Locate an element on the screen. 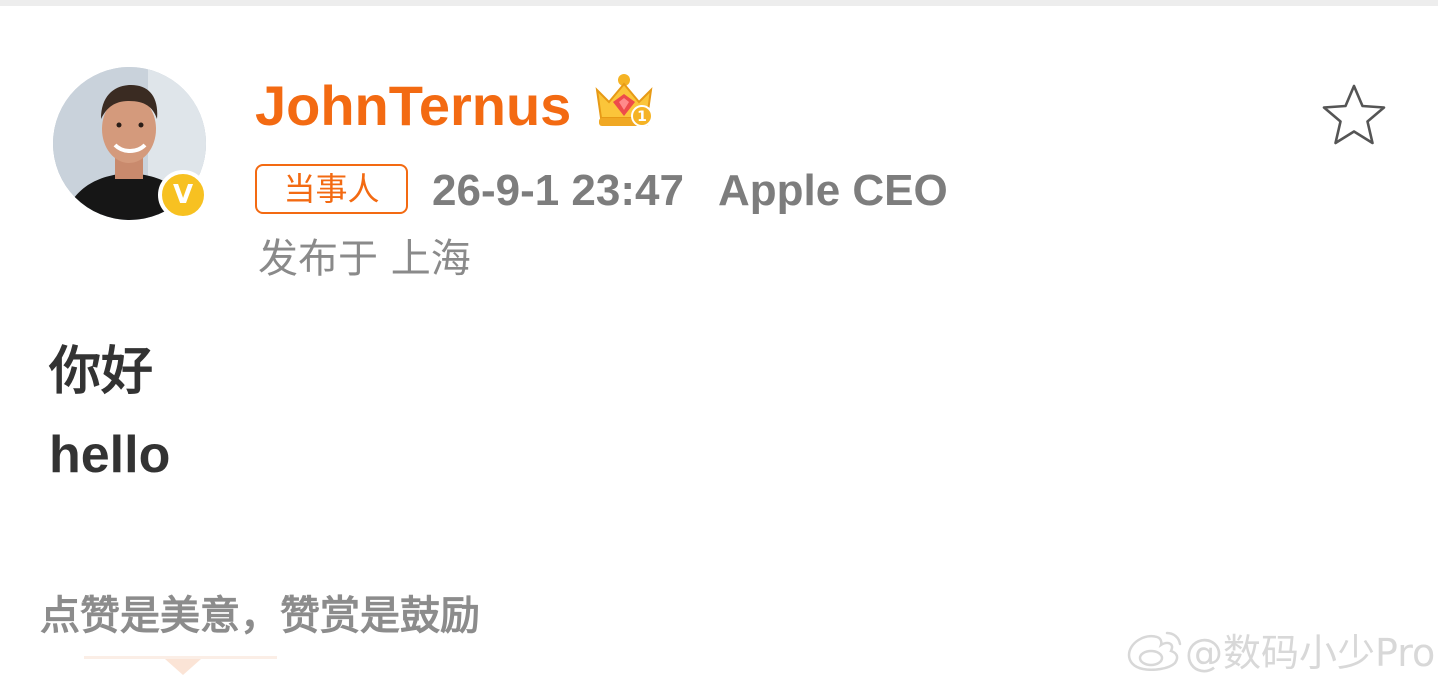  top-divider is located at coordinates (719, 3).